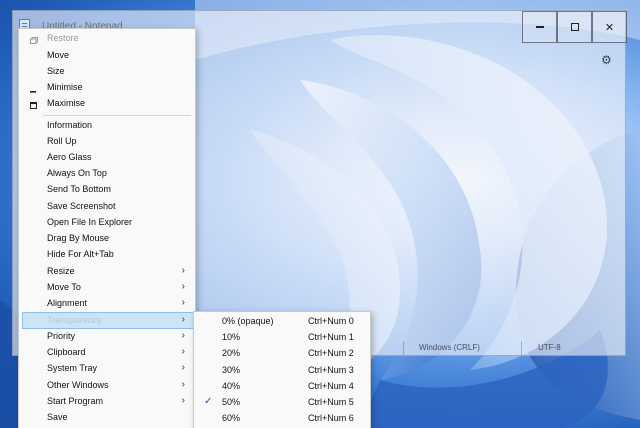 Image resolution: width=640 pixels, height=428 pixels. I want to click on gear-icon: ⚙, so click(606, 60).